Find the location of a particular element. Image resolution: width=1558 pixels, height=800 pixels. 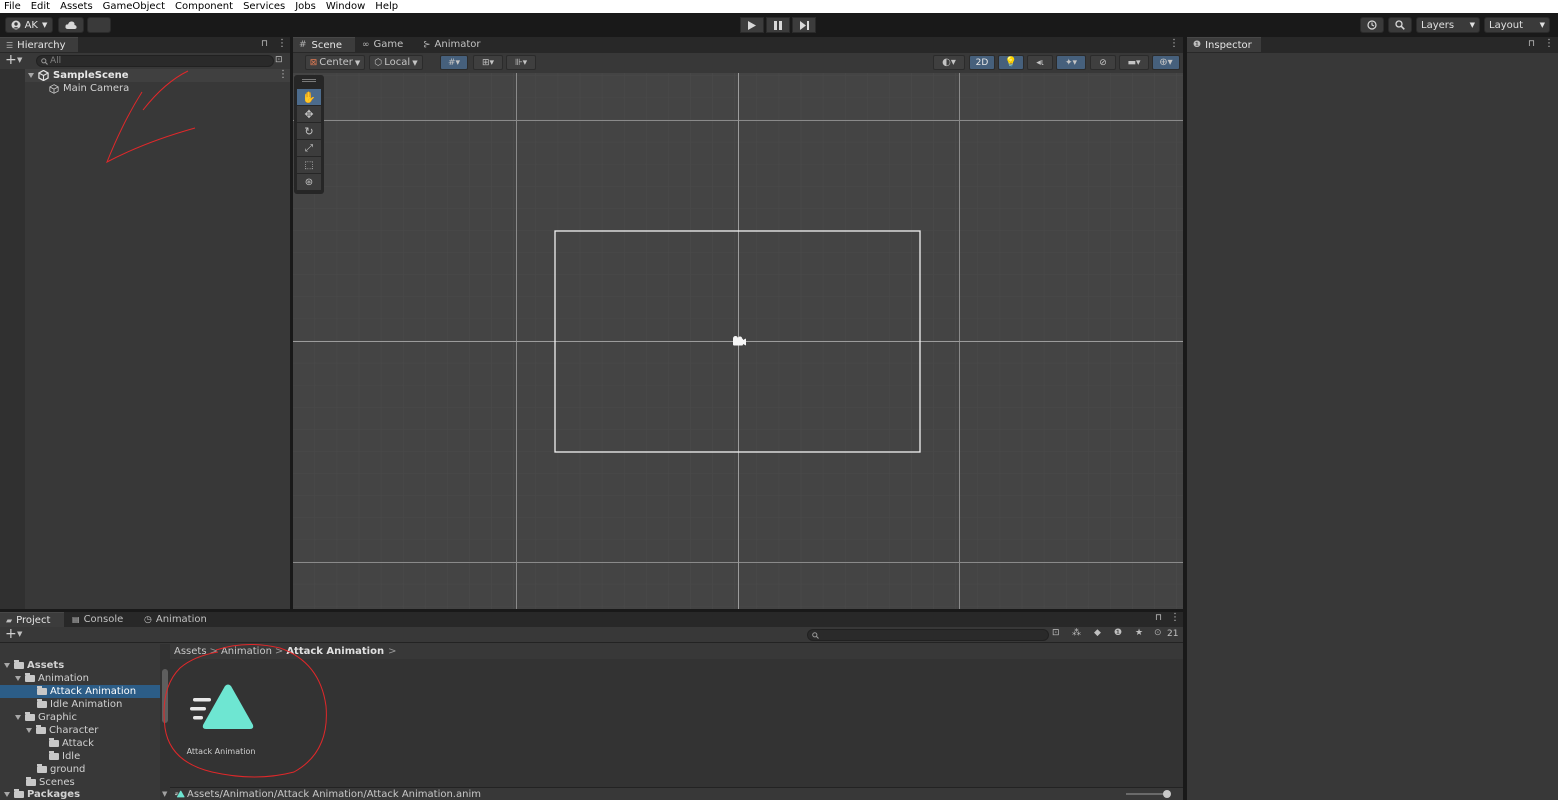

scale-icon: ⤢ is located at coordinates (309, 148).